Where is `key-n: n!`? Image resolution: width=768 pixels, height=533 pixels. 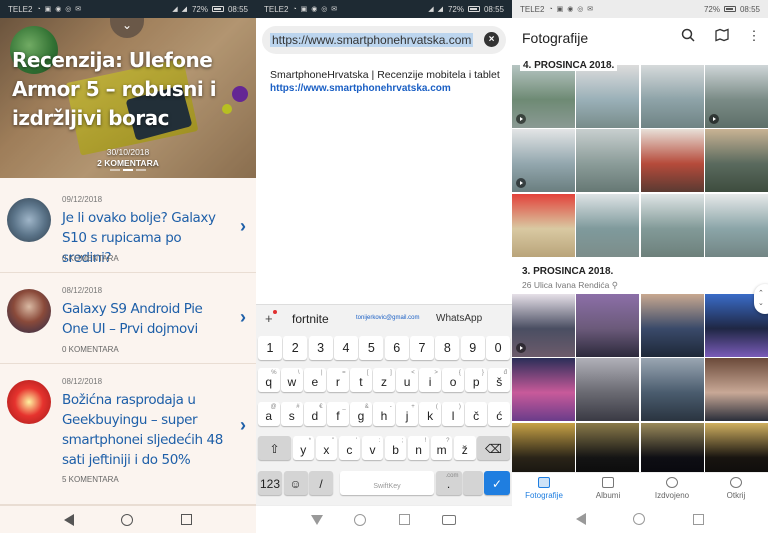 key-n: n! is located at coordinates (418, 448).